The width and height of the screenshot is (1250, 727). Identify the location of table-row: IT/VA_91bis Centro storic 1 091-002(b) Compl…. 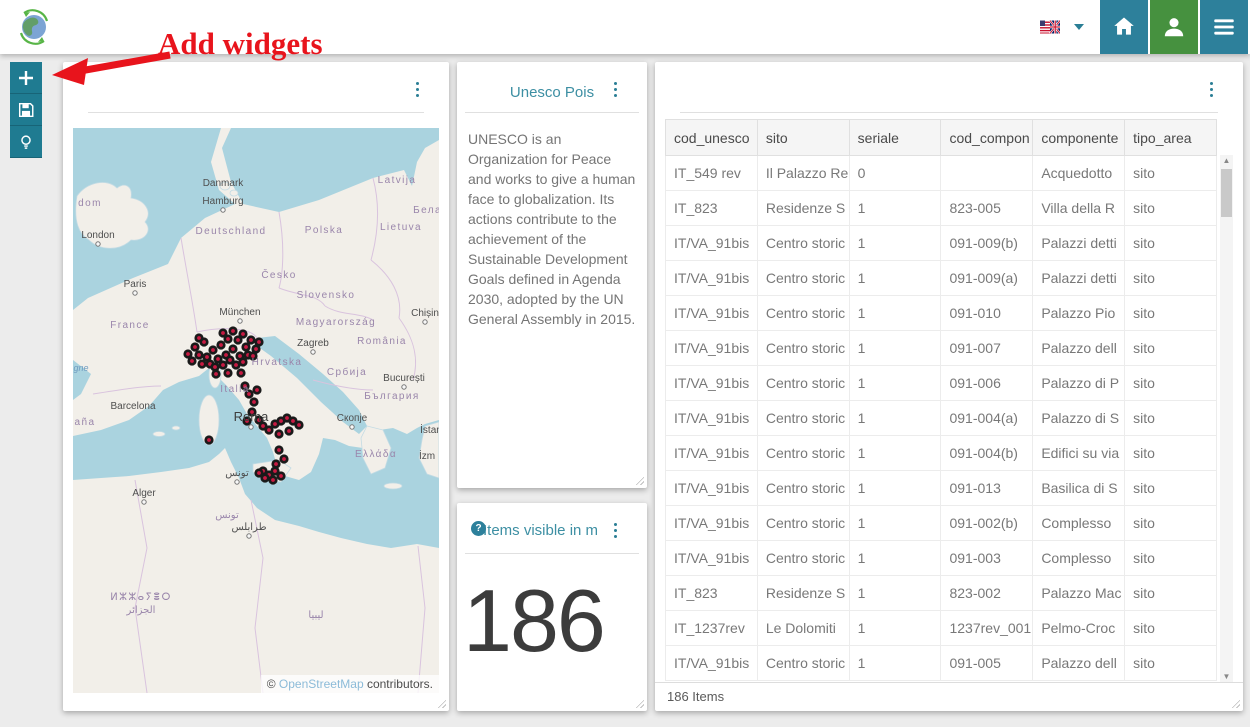
(941, 523).